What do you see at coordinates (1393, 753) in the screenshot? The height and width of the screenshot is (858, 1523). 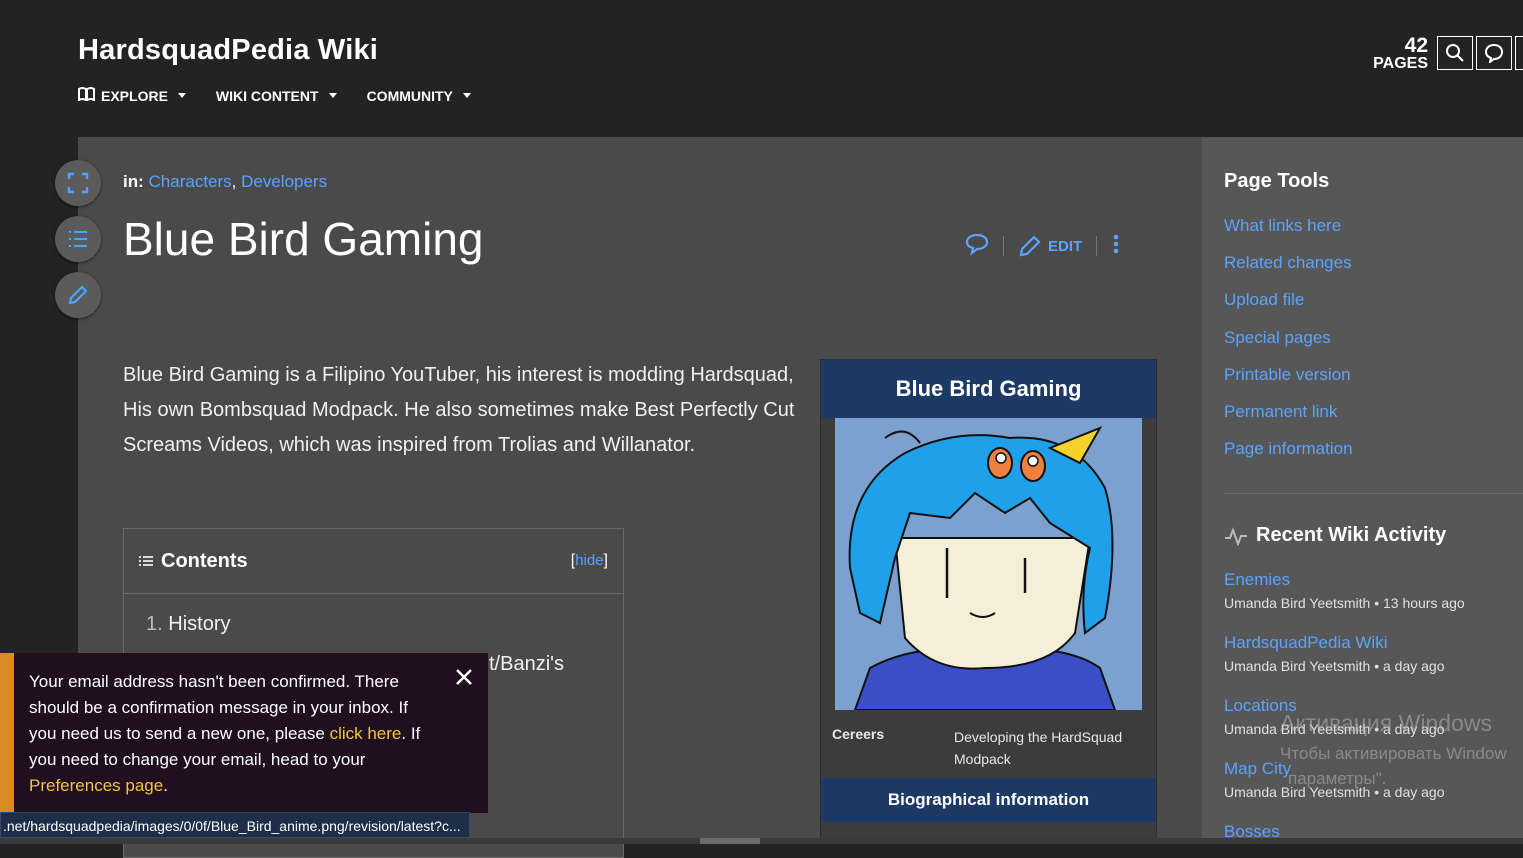 I see `windows-watermark-text: Чтобы активировать Window` at bounding box center [1393, 753].